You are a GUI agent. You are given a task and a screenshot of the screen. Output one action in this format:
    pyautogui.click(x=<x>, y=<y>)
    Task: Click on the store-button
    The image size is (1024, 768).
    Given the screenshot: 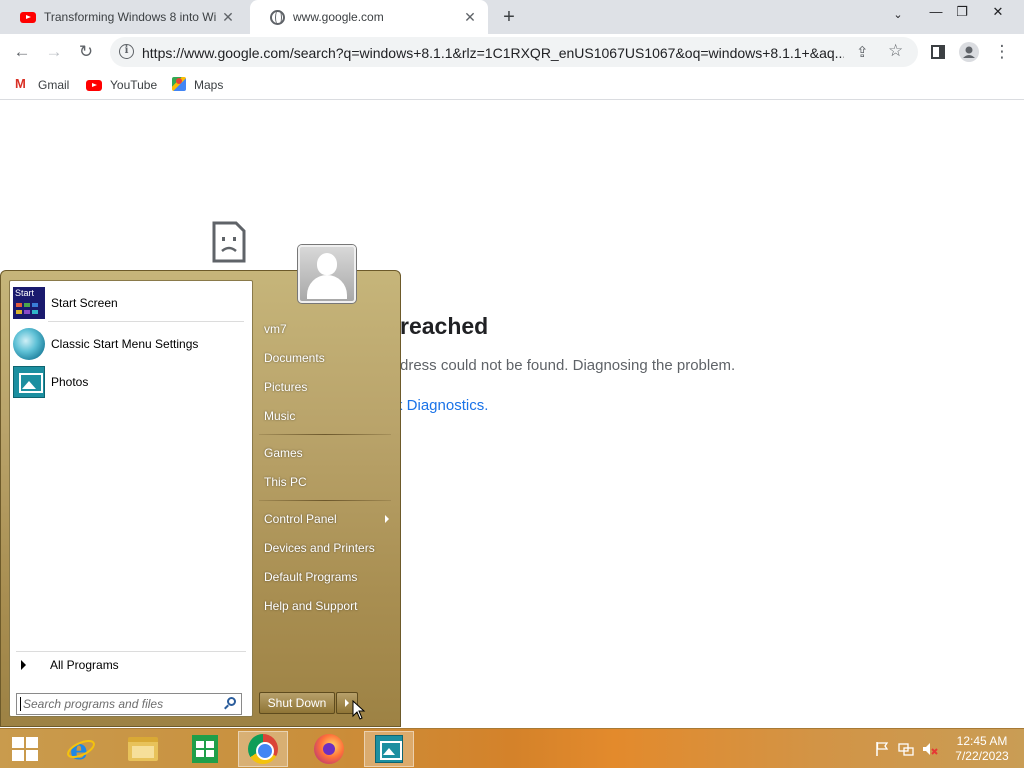 What is the action you would take?
    pyautogui.click(x=205, y=749)
    